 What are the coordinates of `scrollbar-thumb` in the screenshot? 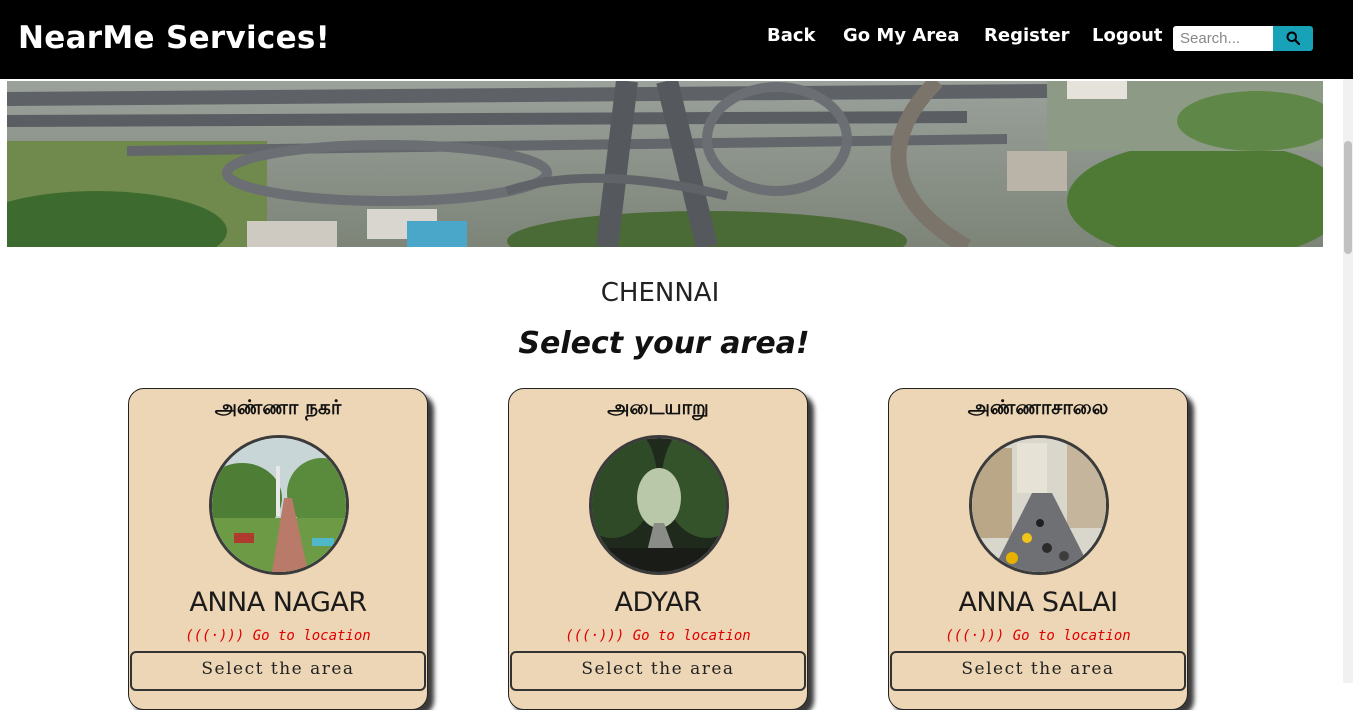 It's located at (1348, 197).